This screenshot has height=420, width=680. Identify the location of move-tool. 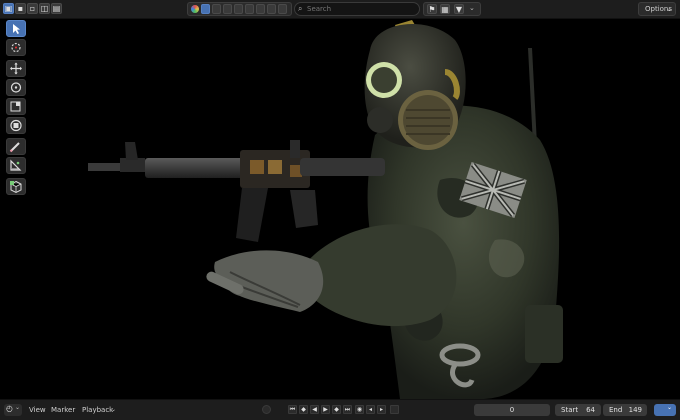
(16, 68).